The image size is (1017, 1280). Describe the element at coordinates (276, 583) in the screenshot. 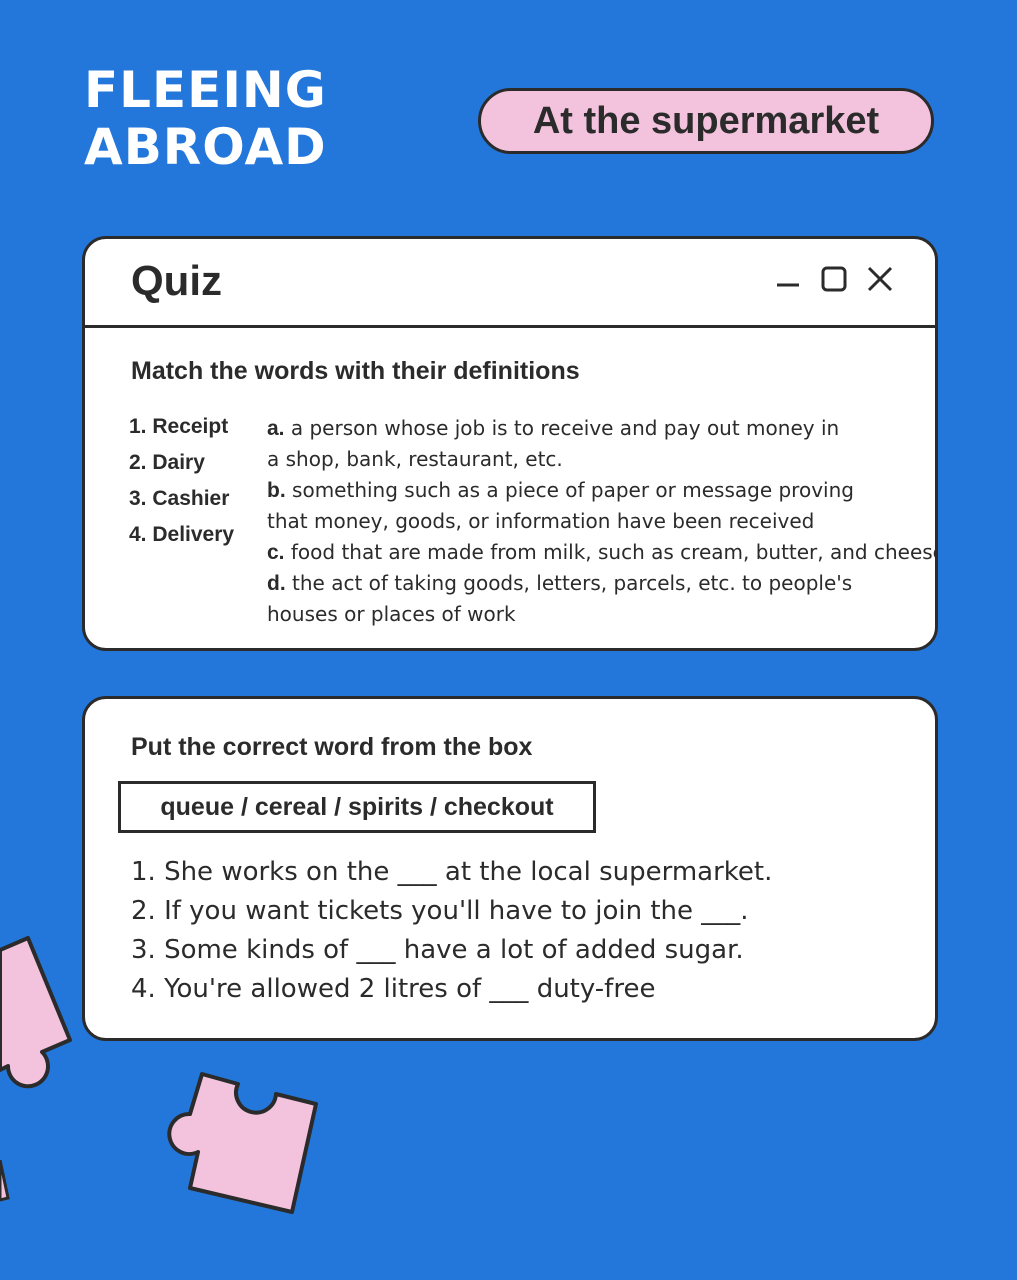

I see `definition-letter: d.` at that location.